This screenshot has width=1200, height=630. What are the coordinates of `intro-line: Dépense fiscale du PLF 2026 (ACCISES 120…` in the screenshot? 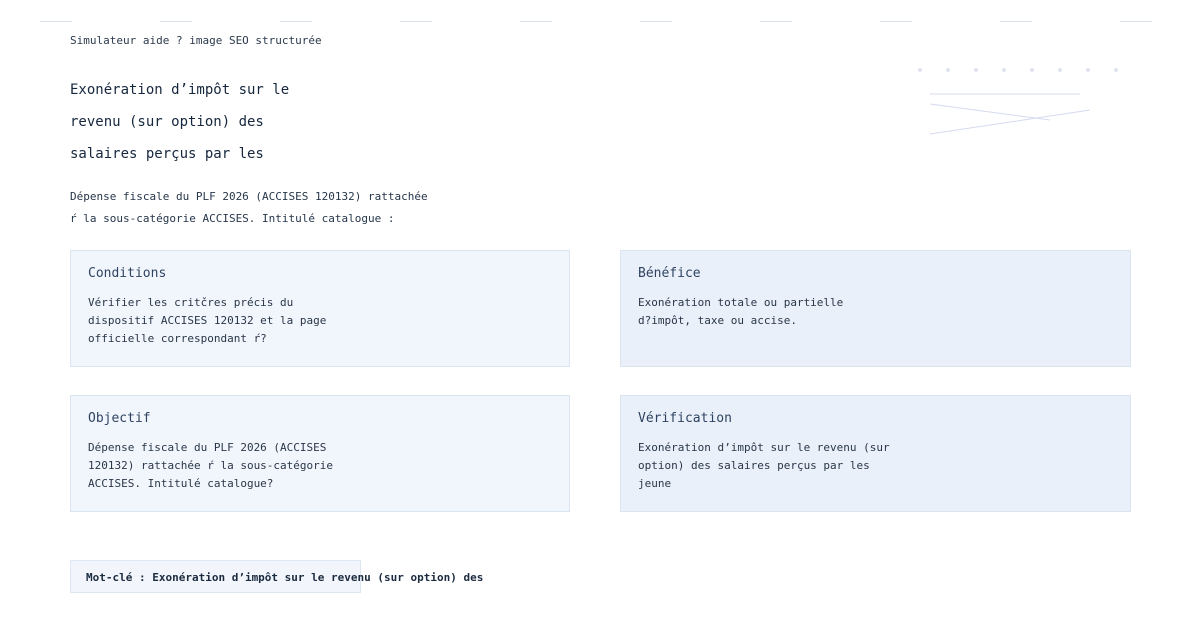 It's located at (249, 196).